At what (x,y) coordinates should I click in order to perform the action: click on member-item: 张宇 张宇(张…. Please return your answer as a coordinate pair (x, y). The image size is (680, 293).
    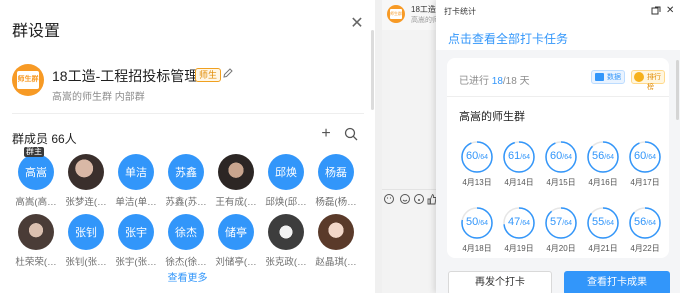
    Looking at the image, I should click on (136, 241).